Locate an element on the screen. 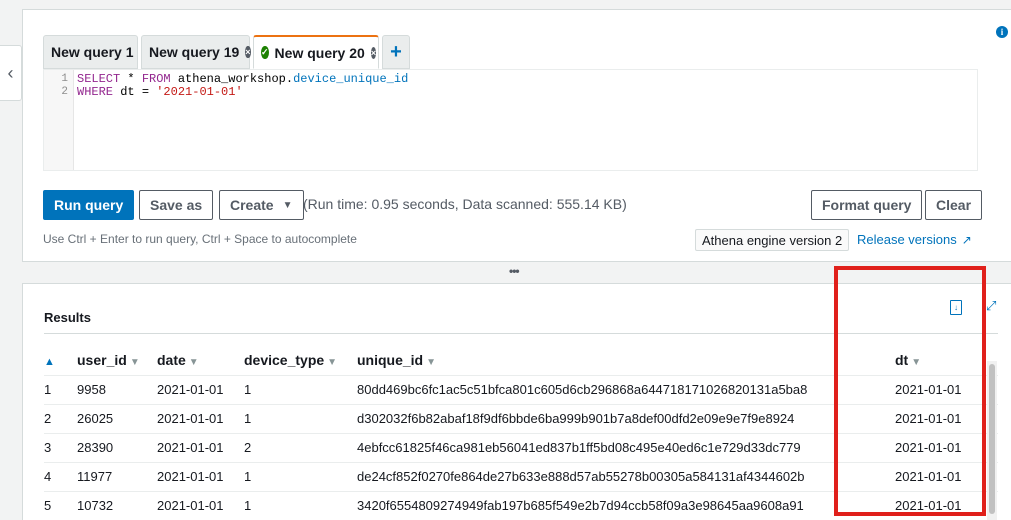 Image resolution: width=1011 pixels, height=520 pixels. row-number: 4 is located at coordinates (60, 477).